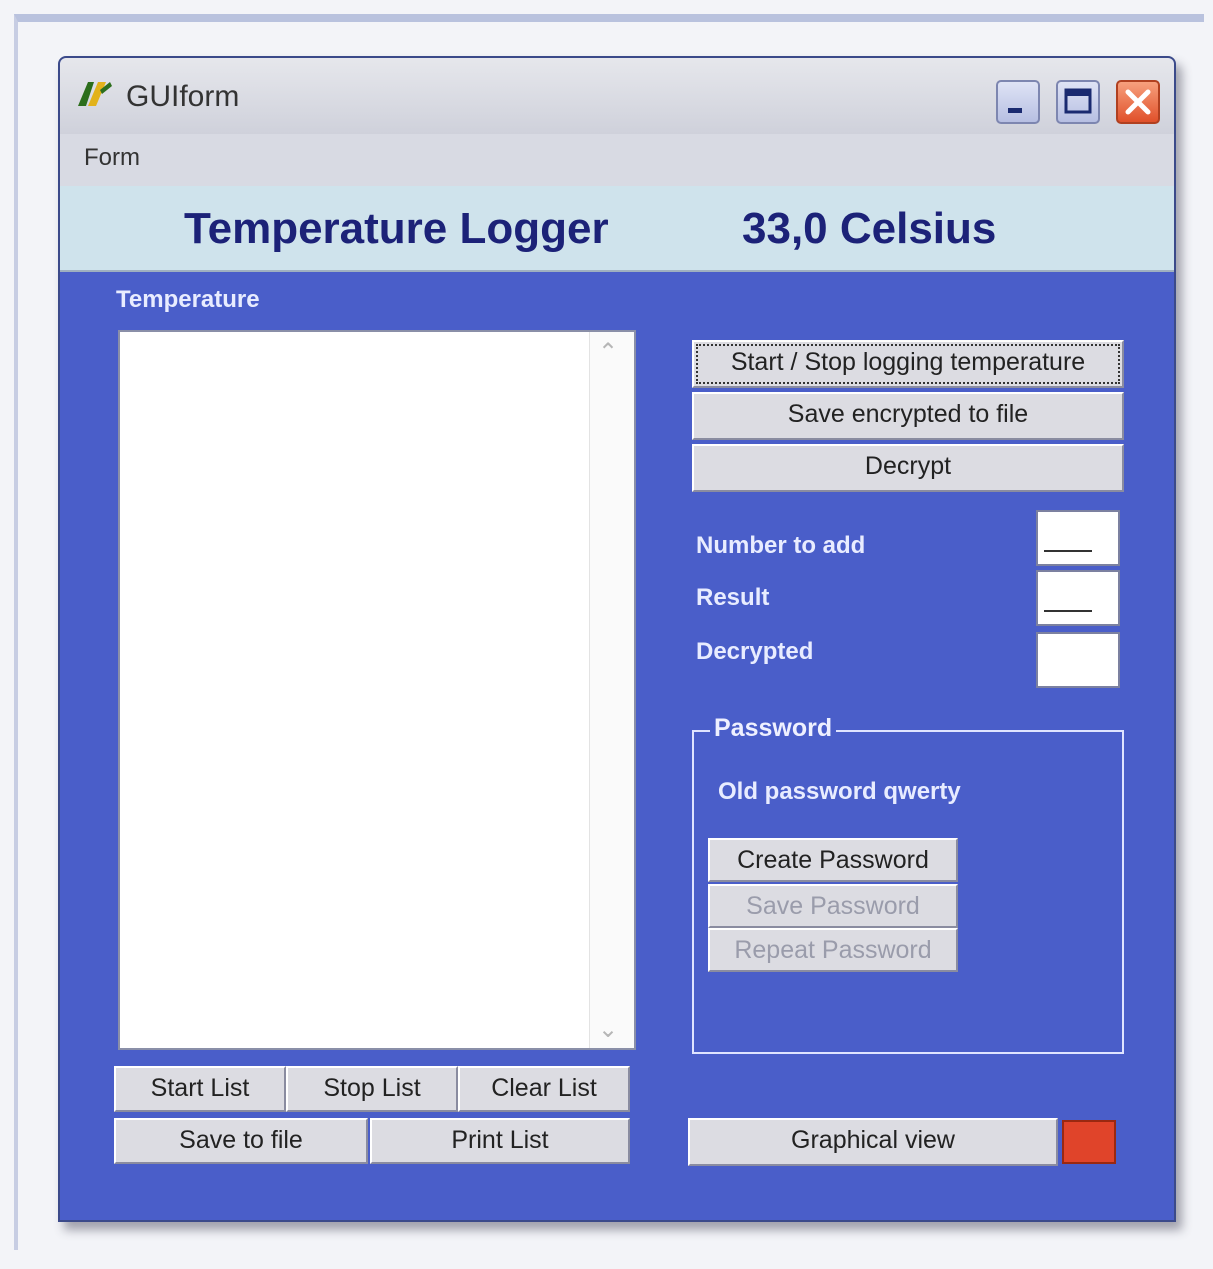 Image resolution: width=1213 pixels, height=1269 pixels. Describe the element at coordinates (617, 96) in the screenshot. I see `title-bar: GUIform` at that location.